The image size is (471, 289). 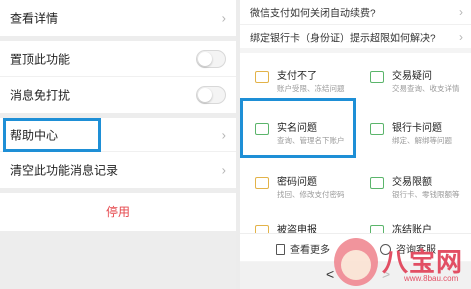 What do you see at coordinates (412, 222) in the screenshot?
I see `category-freeze: 冻结账户` at bounding box center [412, 222].